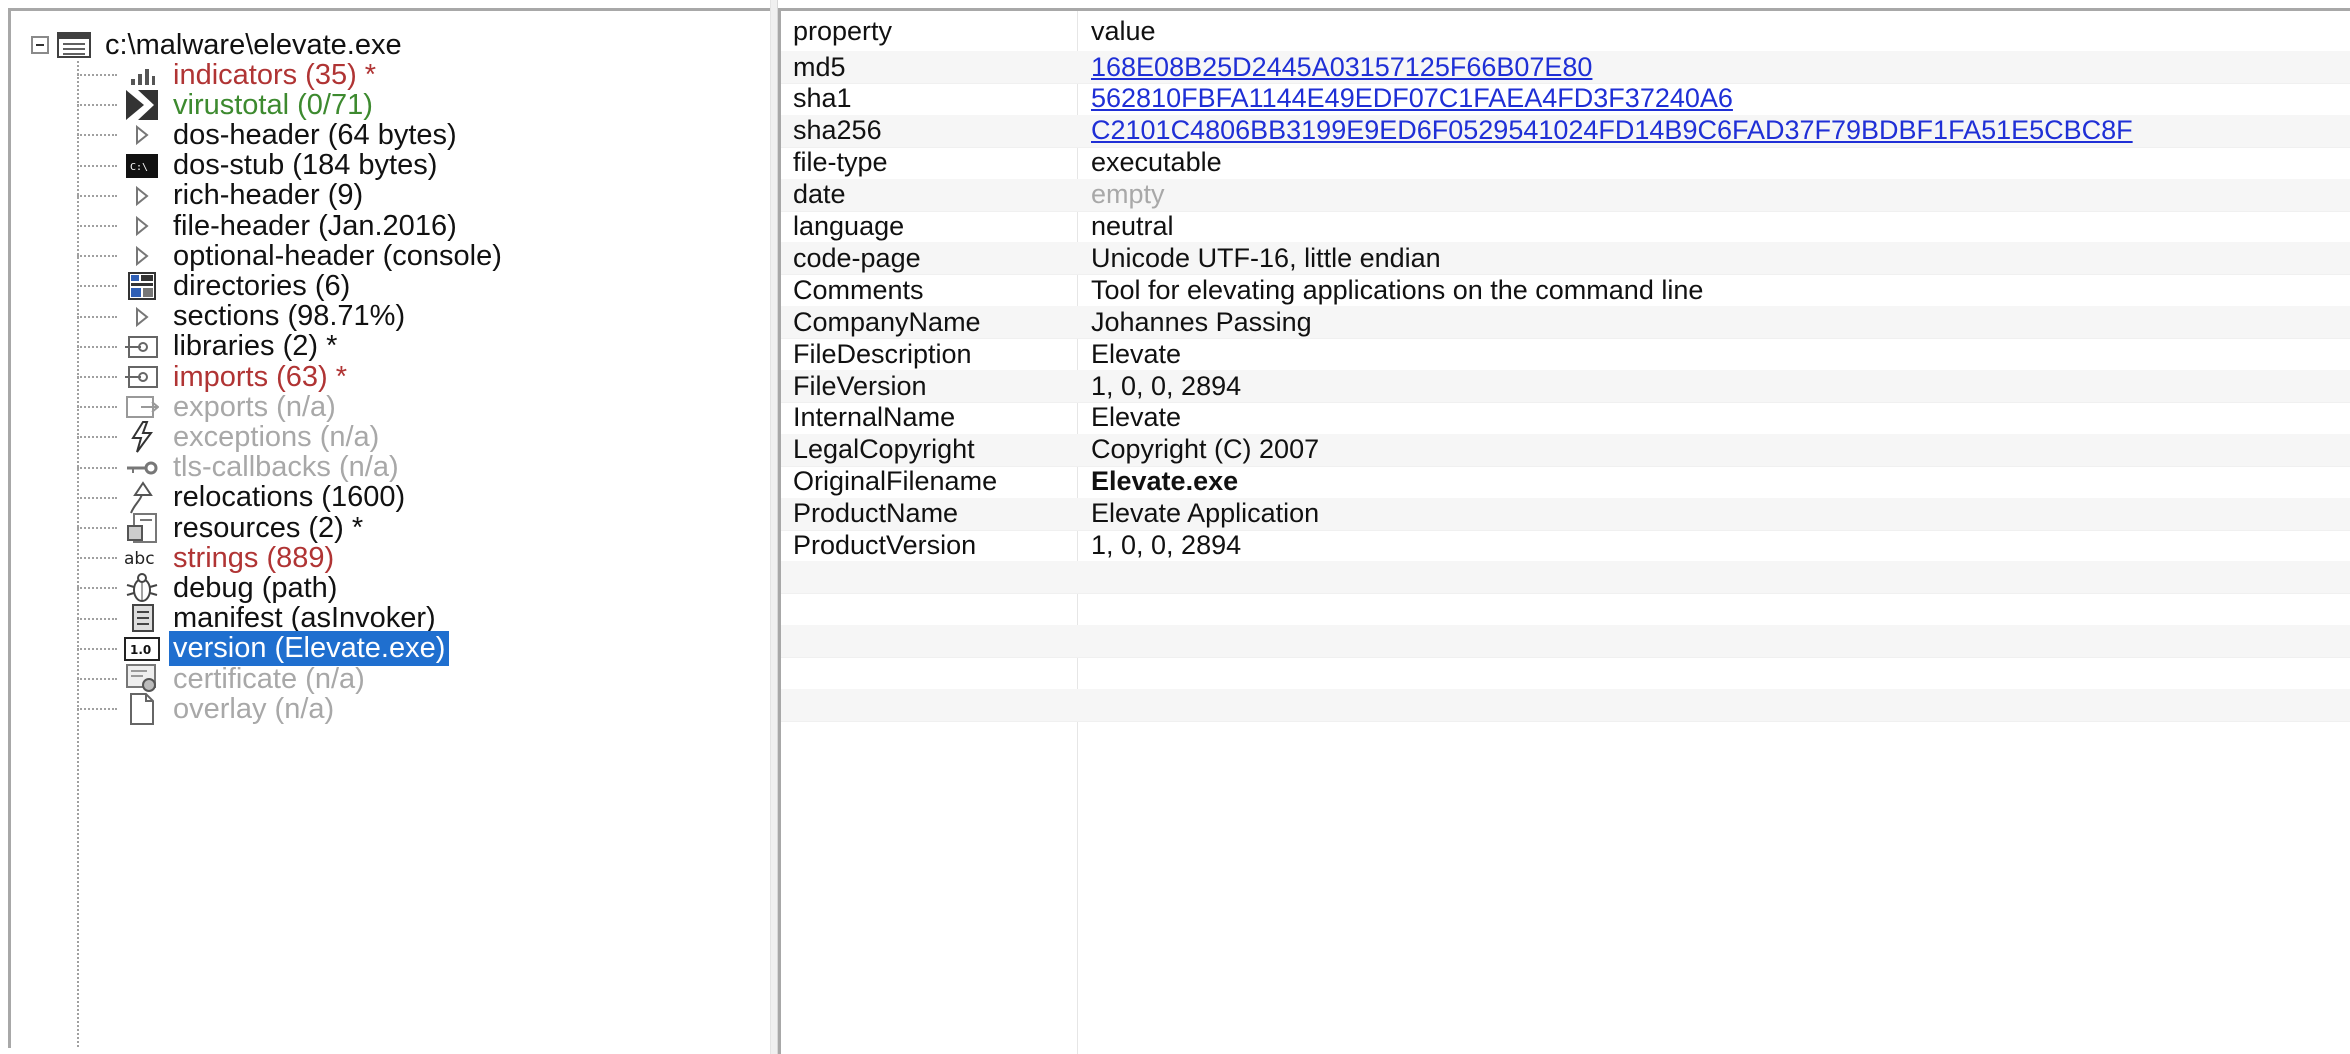  Describe the element at coordinates (1266, 257) in the screenshot. I see `value-cell: Unicode UTF-16, little endian` at that location.